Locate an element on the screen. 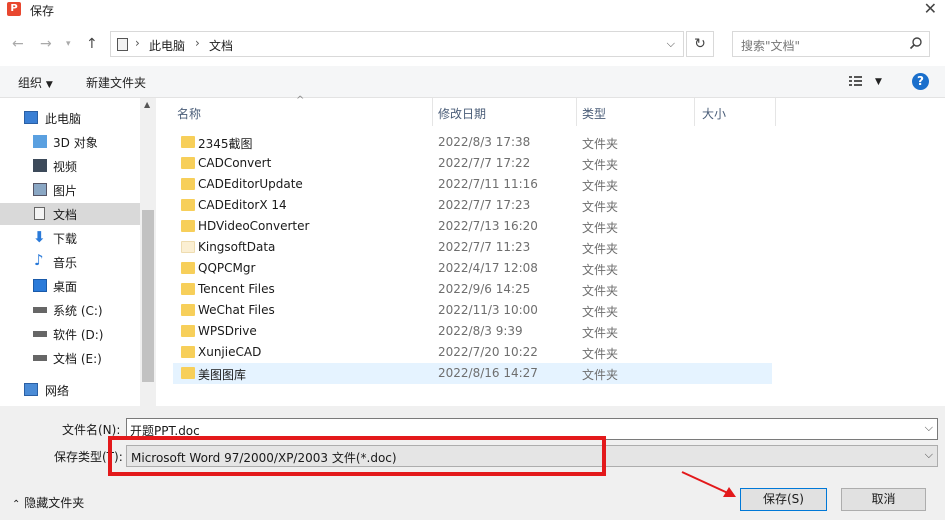  file-date-cell: 2022/8/3 17:38 is located at coordinates (484, 142).